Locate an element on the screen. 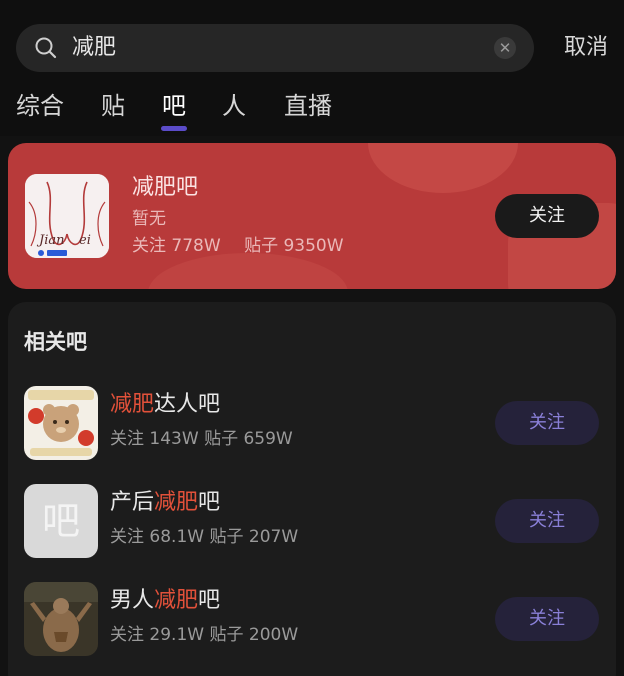 The height and width of the screenshot is (676, 624). search-header: 减肥 ✕ 取消 is located at coordinates (312, 48).